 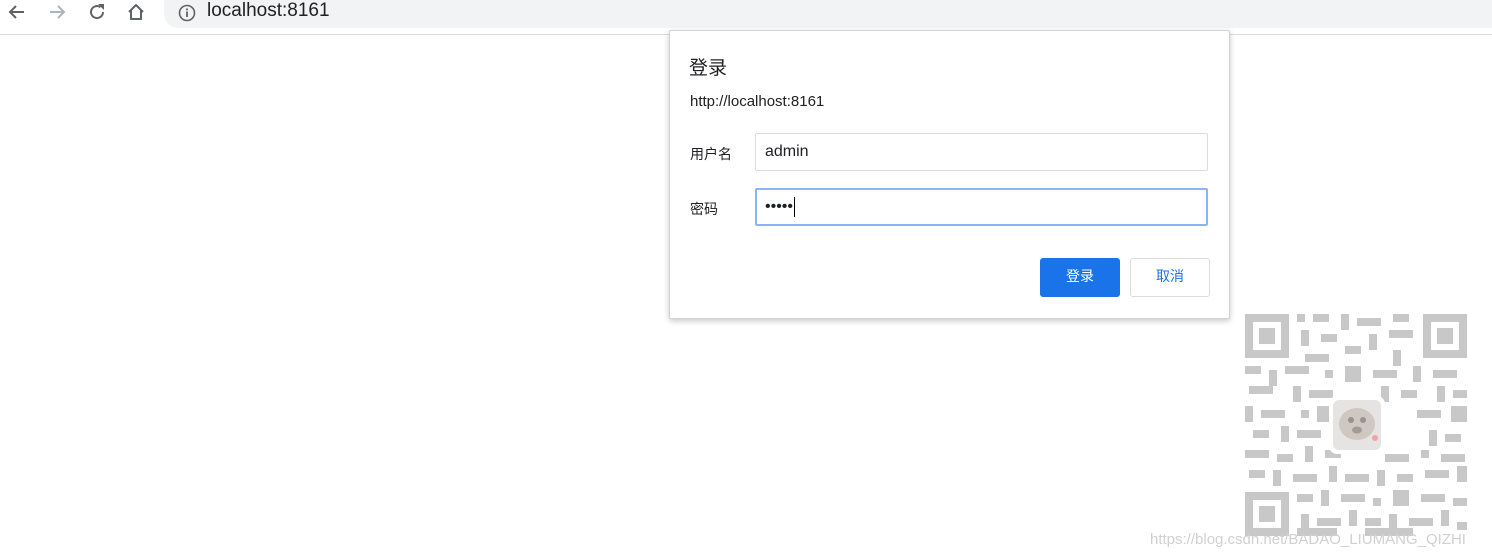 What do you see at coordinates (757, 101) in the screenshot?
I see `dialog-origin: http://localhost:8161` at bounding box center [757, 101].